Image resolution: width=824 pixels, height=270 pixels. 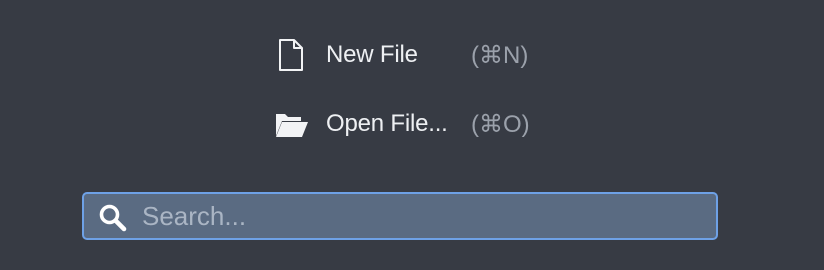 I want to click on new-file-button: New File (⌘N), so click(x=400, y=55).